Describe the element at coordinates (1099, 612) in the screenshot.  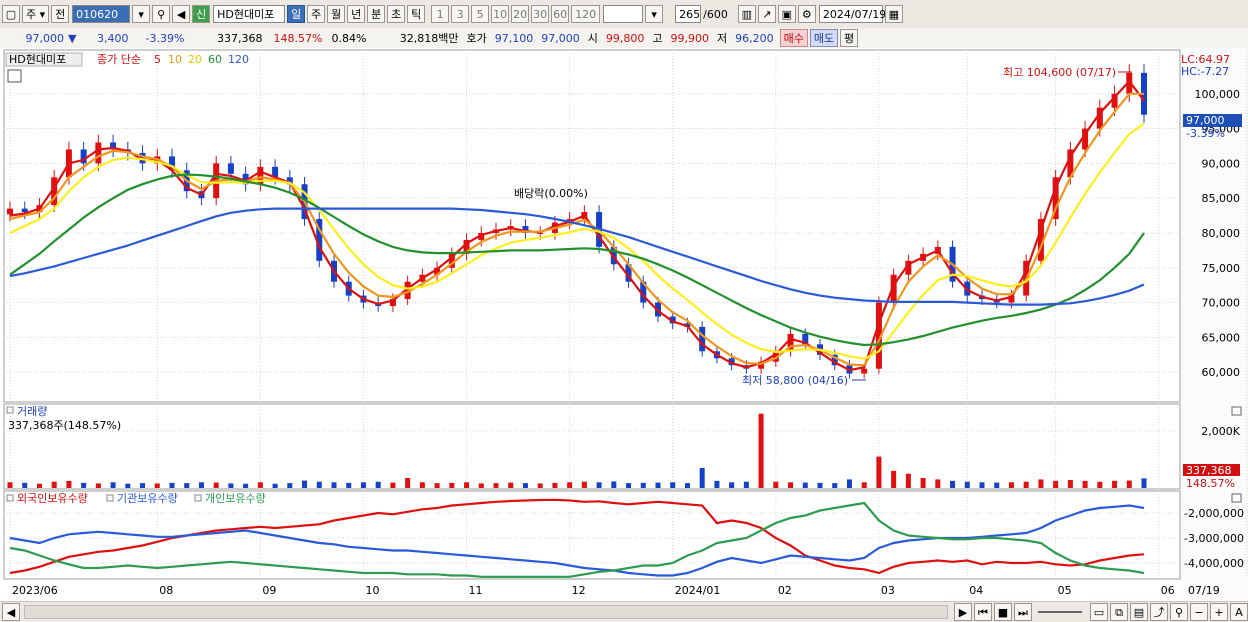
I see `layout-icon: ▭` at that location.